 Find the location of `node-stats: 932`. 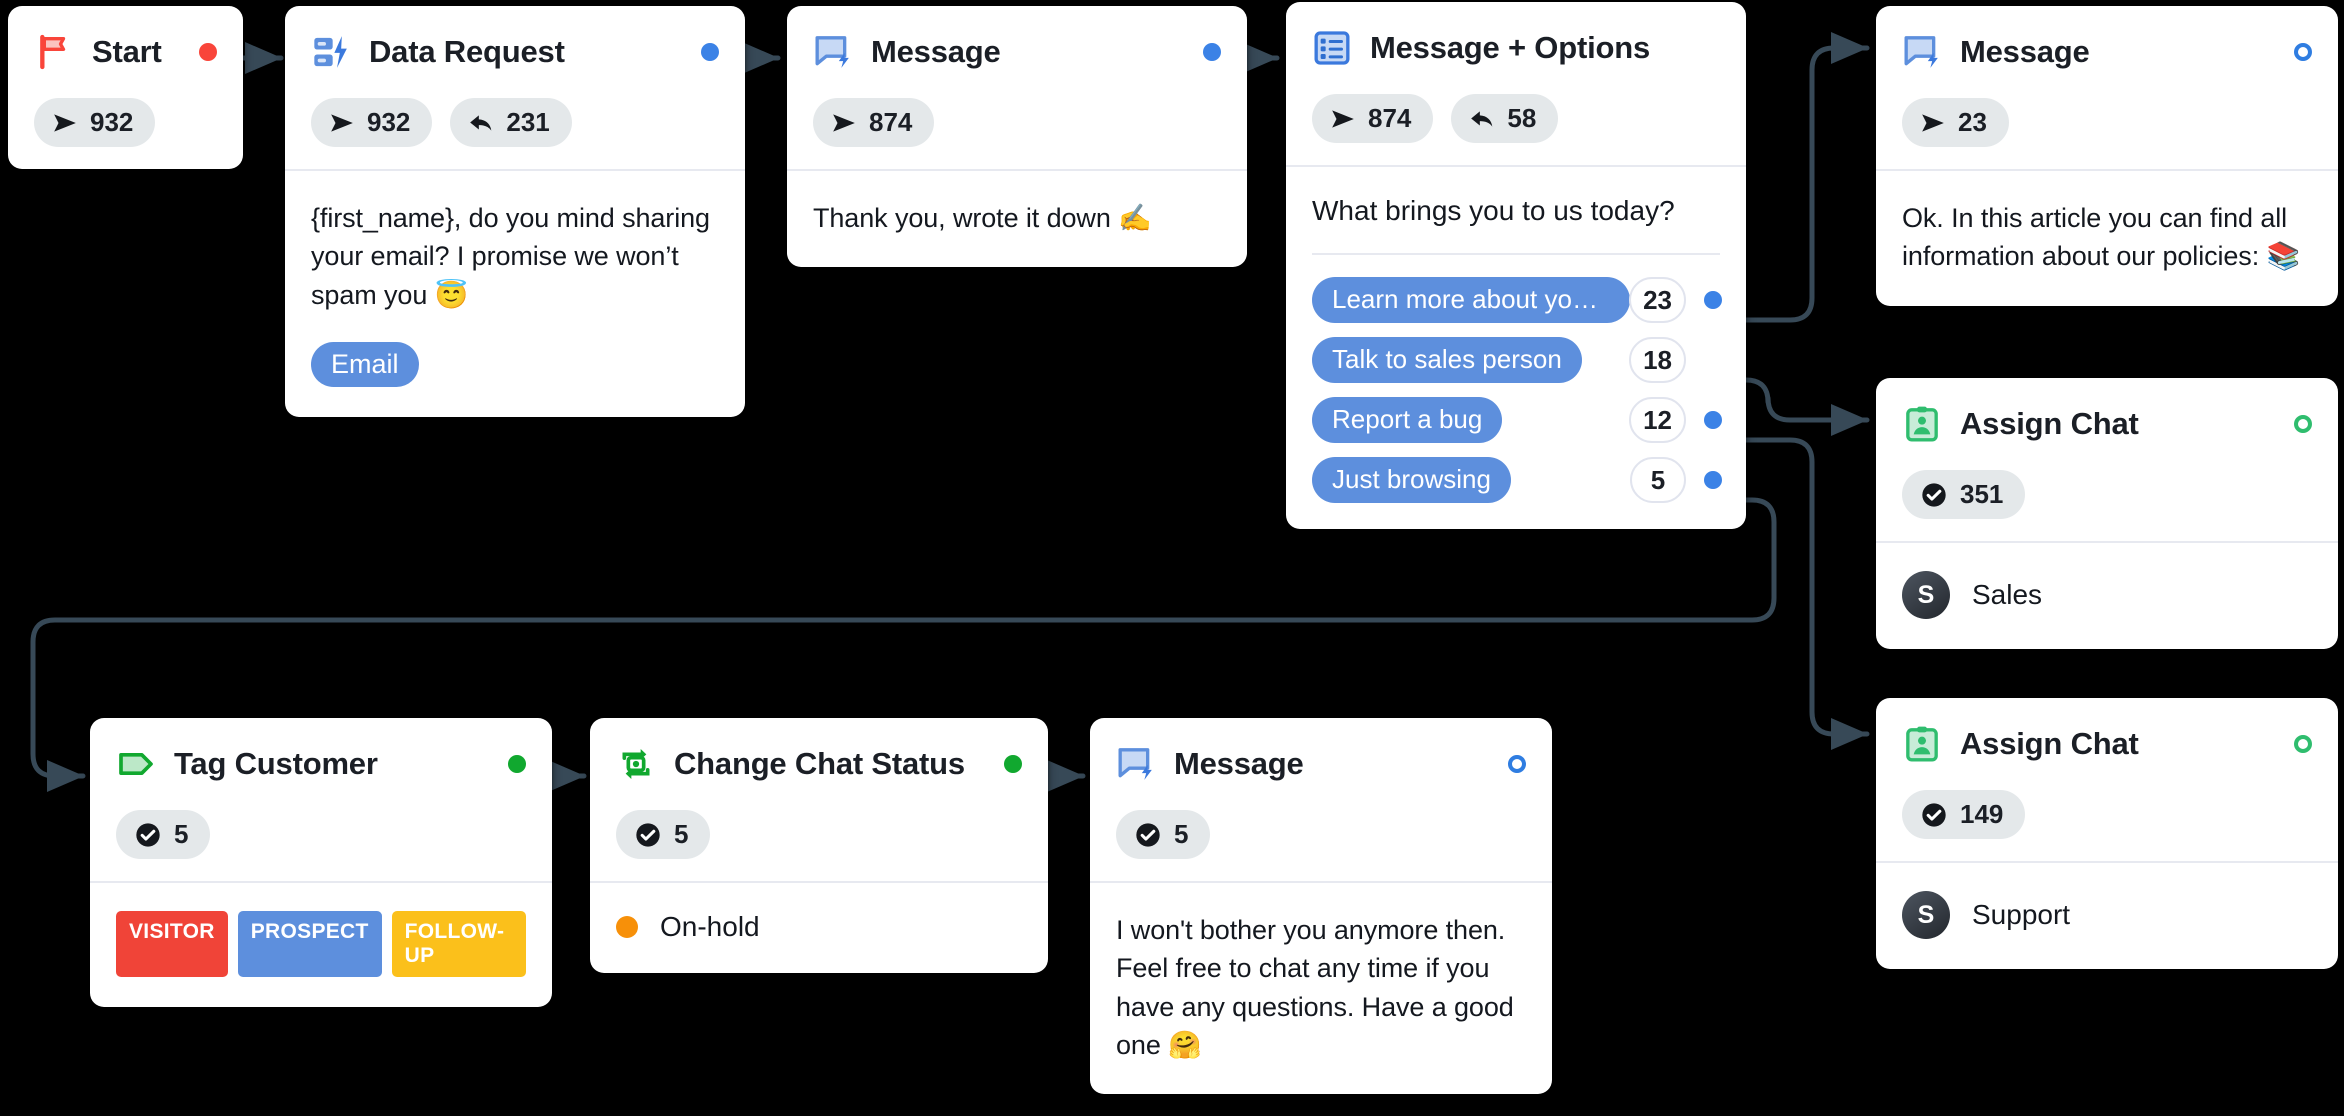

node-stats: 932 is located at coordinates (125, 122).